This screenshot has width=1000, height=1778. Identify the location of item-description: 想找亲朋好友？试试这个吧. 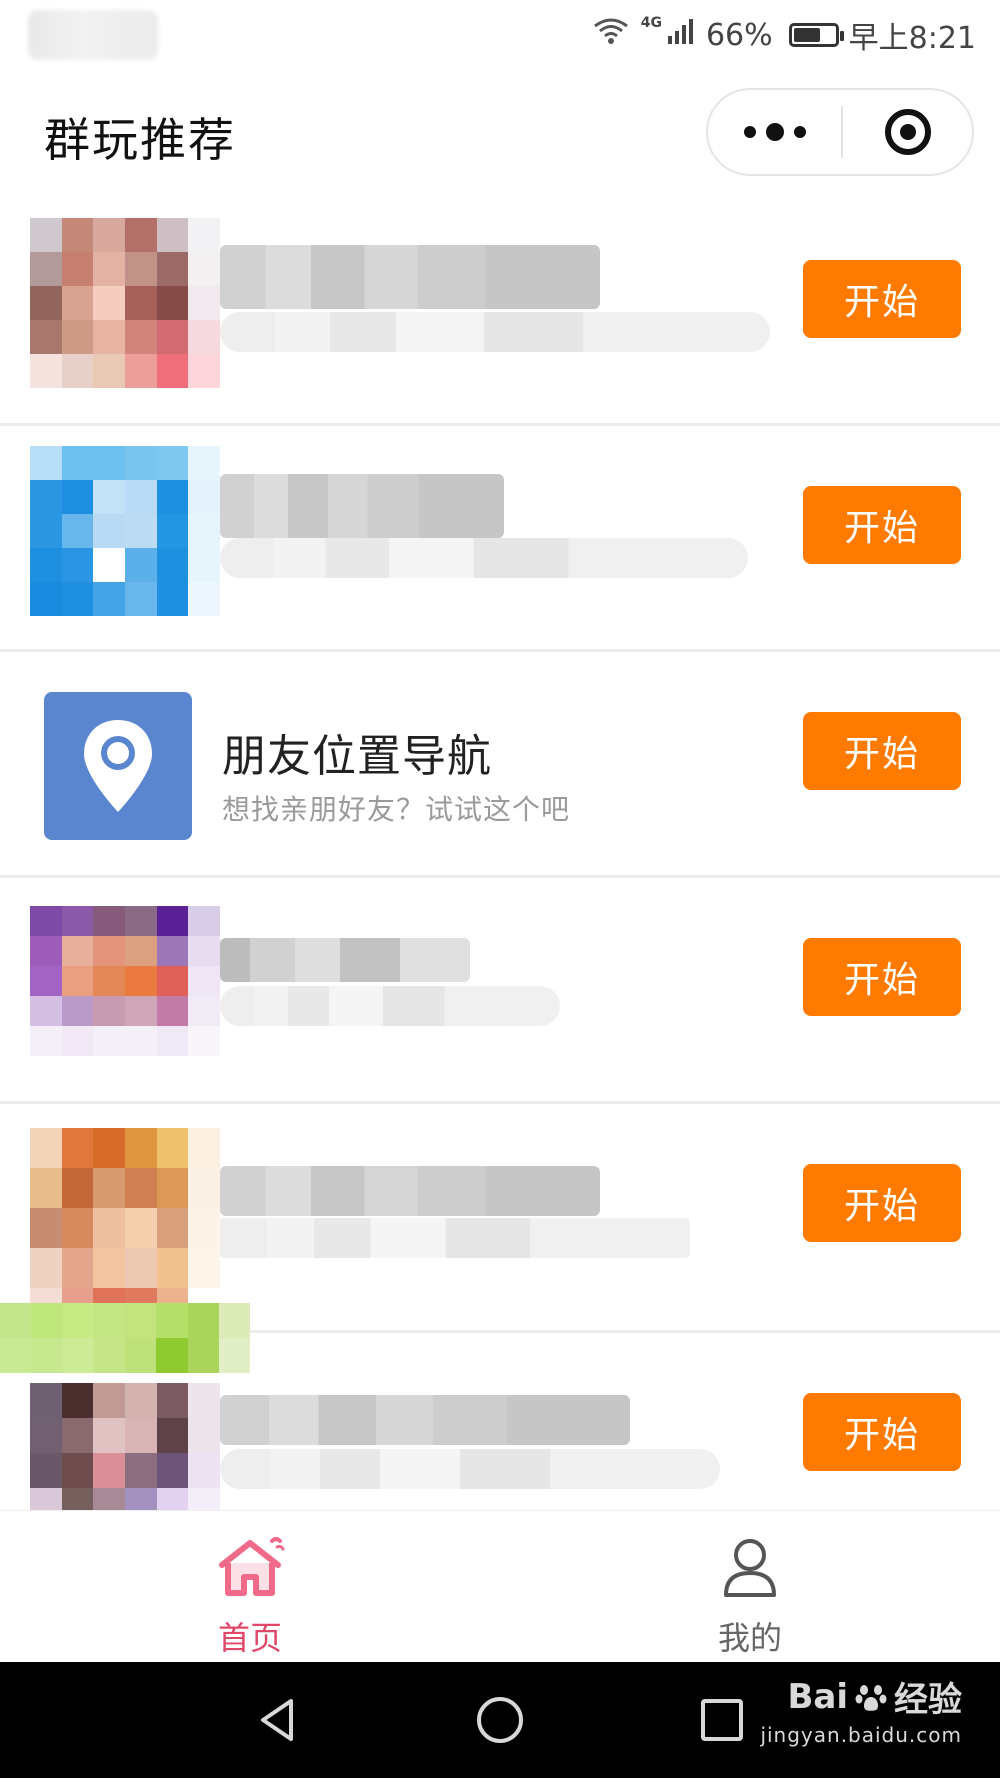
(396, 809).